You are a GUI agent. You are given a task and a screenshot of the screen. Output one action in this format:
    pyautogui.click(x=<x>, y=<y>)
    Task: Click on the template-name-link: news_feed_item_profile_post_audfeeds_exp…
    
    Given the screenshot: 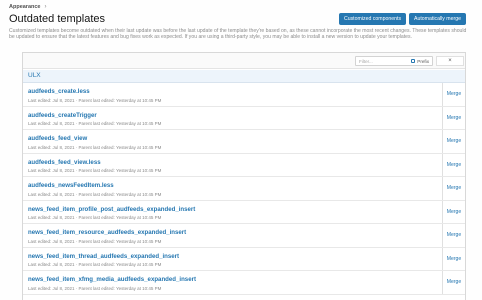 What is the action you would take?
    pyautogui.click(x=111, y=209)
    